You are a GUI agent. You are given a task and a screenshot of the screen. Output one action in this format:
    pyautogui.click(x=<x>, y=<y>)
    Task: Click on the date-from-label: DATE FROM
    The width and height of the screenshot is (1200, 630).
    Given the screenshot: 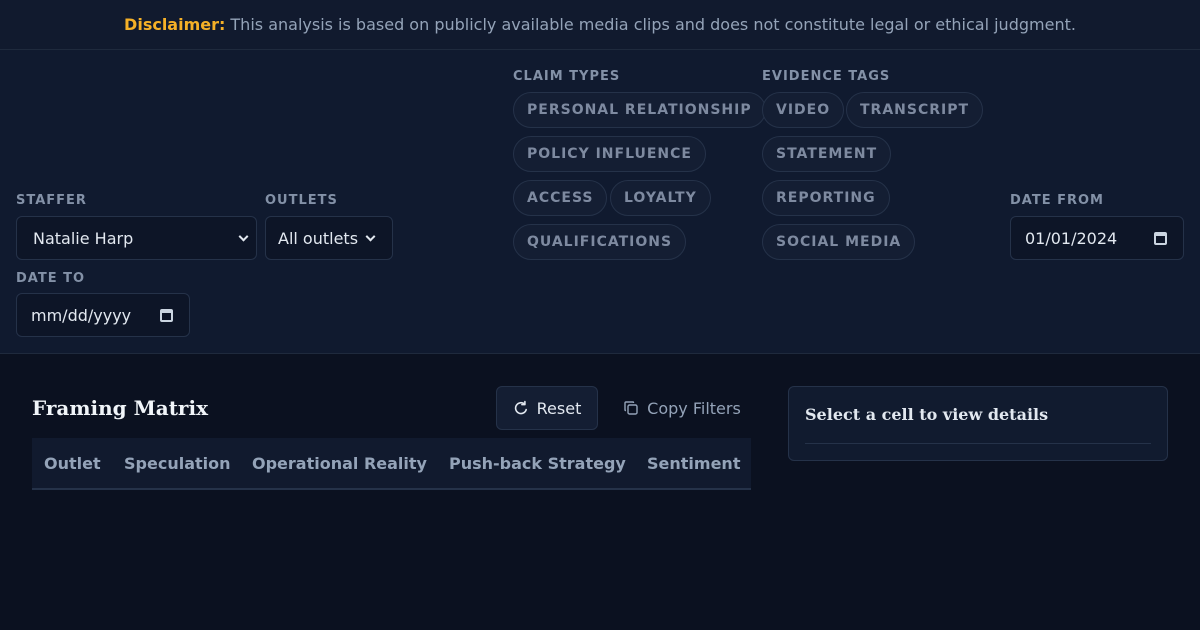 What is the action you would take?
    pyautogui.click(x=1057, y=200)
    